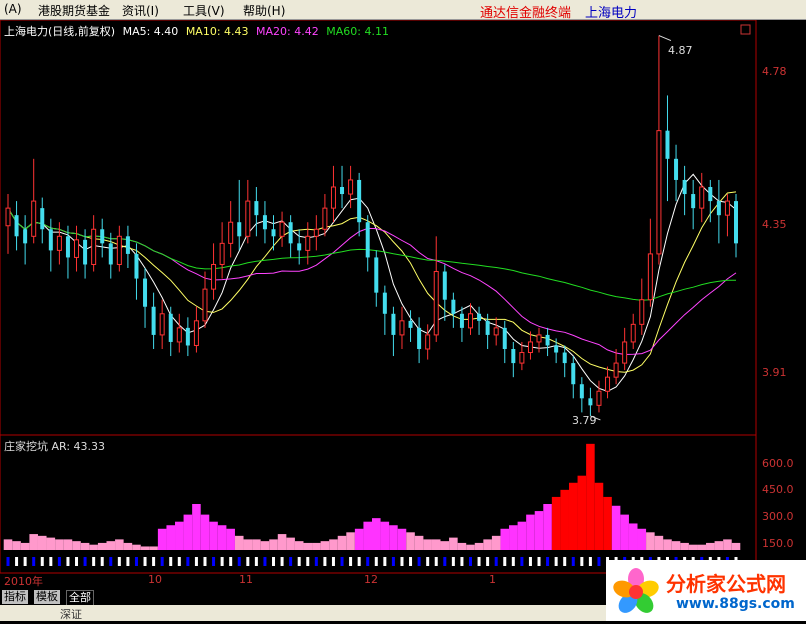 This screenshot has width=806, height=624. What do you see at coordinates (246, 579) in the screenshot?
I see `date-label-11: 11` at bounding box center [246, 579].